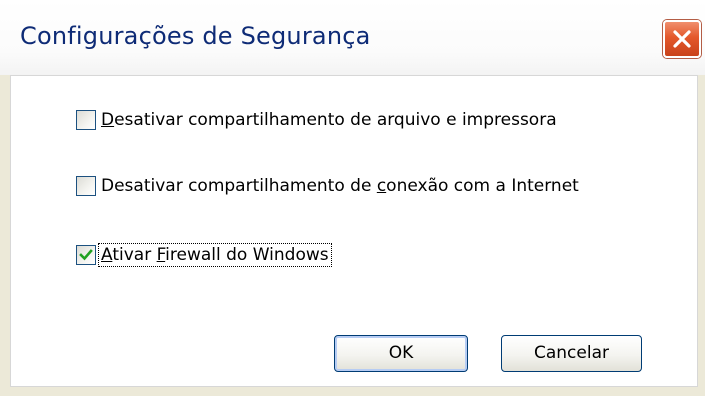 The height and width of the screenshot is (396, 705). I want to click on window-title: Configurações de Segurança, so click(195, 36).